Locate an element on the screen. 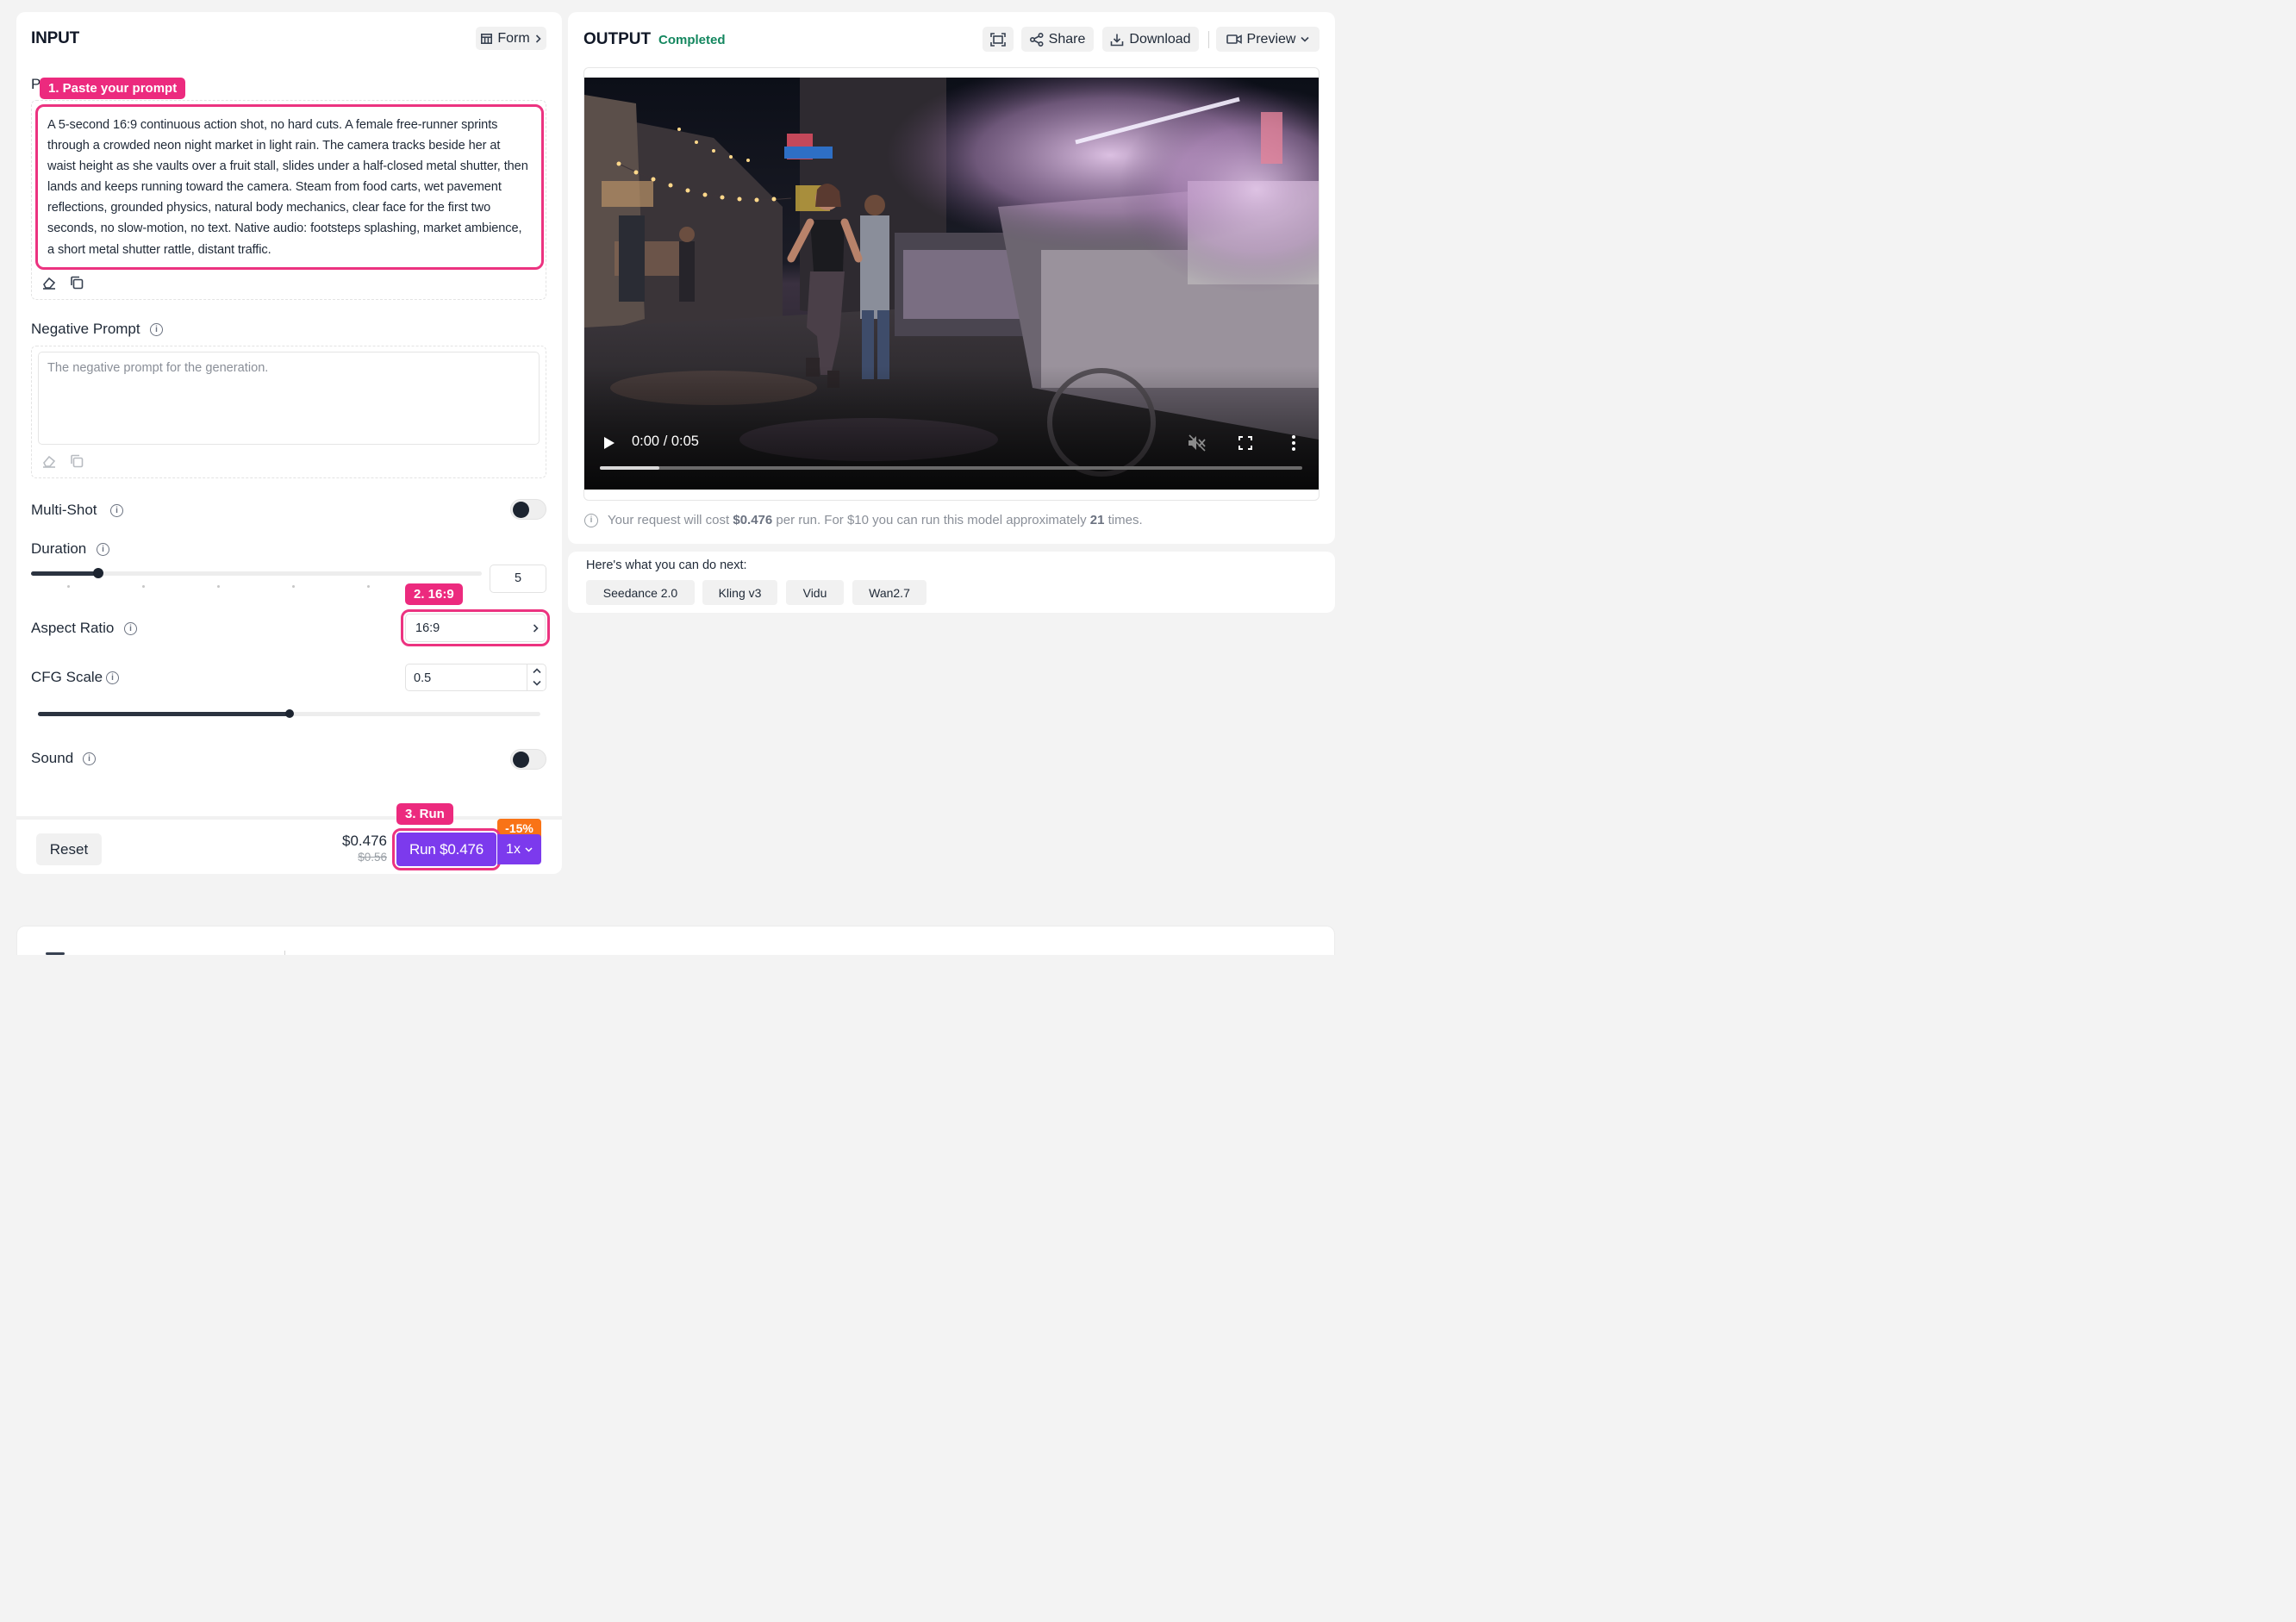  negative-prompt-placeholder: The negative prompt for the generation. is located at coordinates (158, 368).